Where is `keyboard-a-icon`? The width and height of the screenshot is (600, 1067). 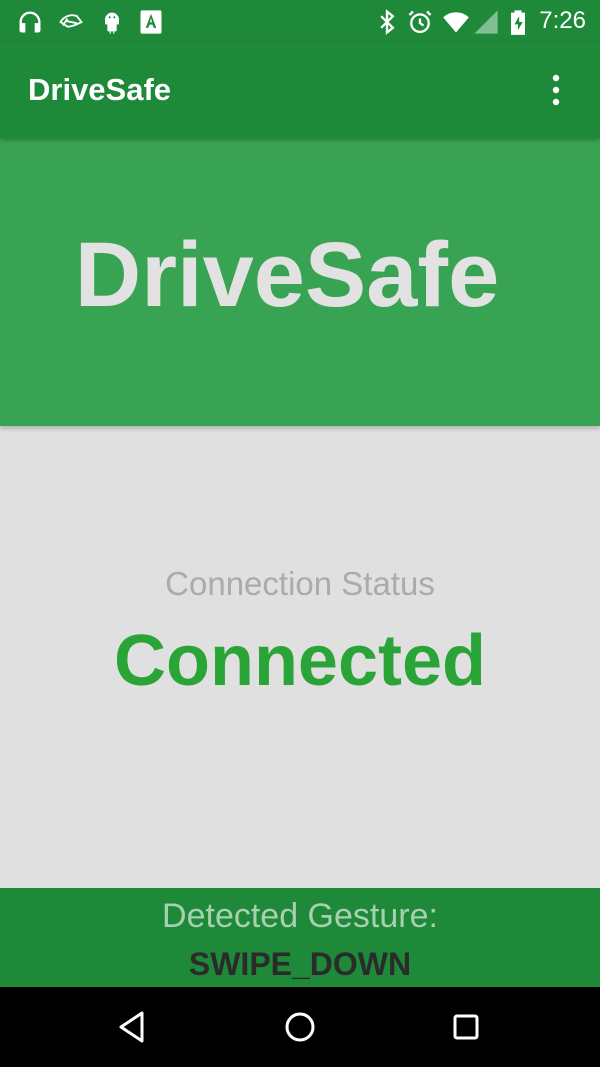
keyboard-a-icon is located at coordinates (151, 22).